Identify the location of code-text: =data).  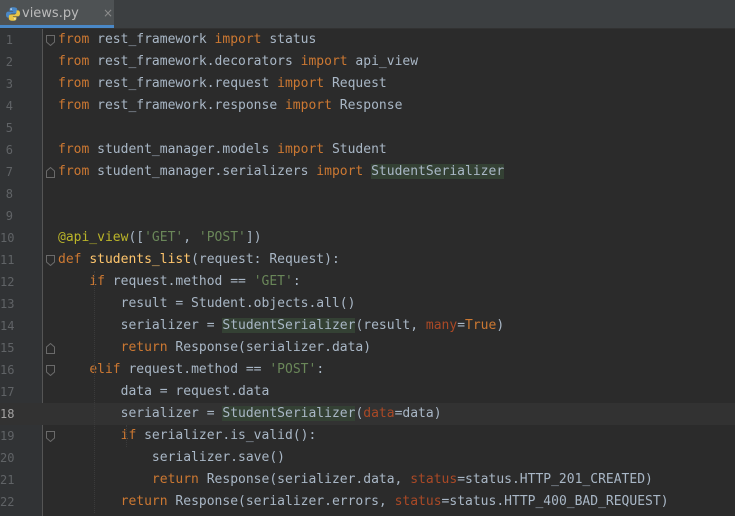
(418, 413).